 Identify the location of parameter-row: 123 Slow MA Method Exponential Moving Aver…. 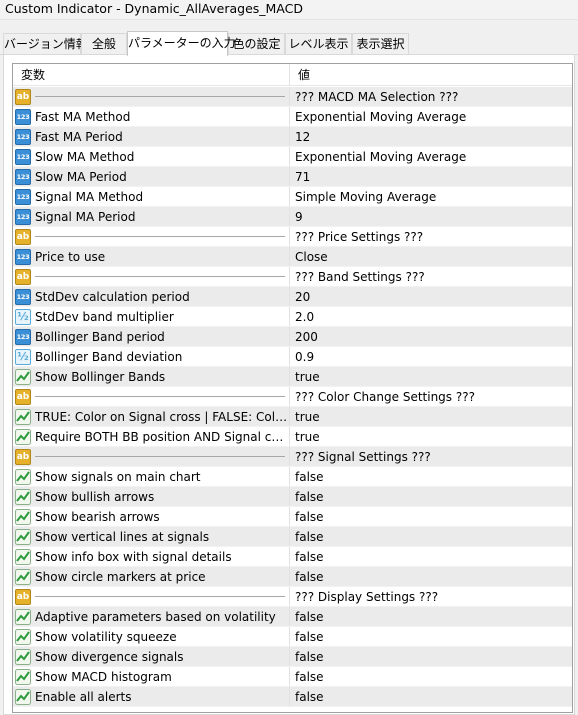
(292, 157).